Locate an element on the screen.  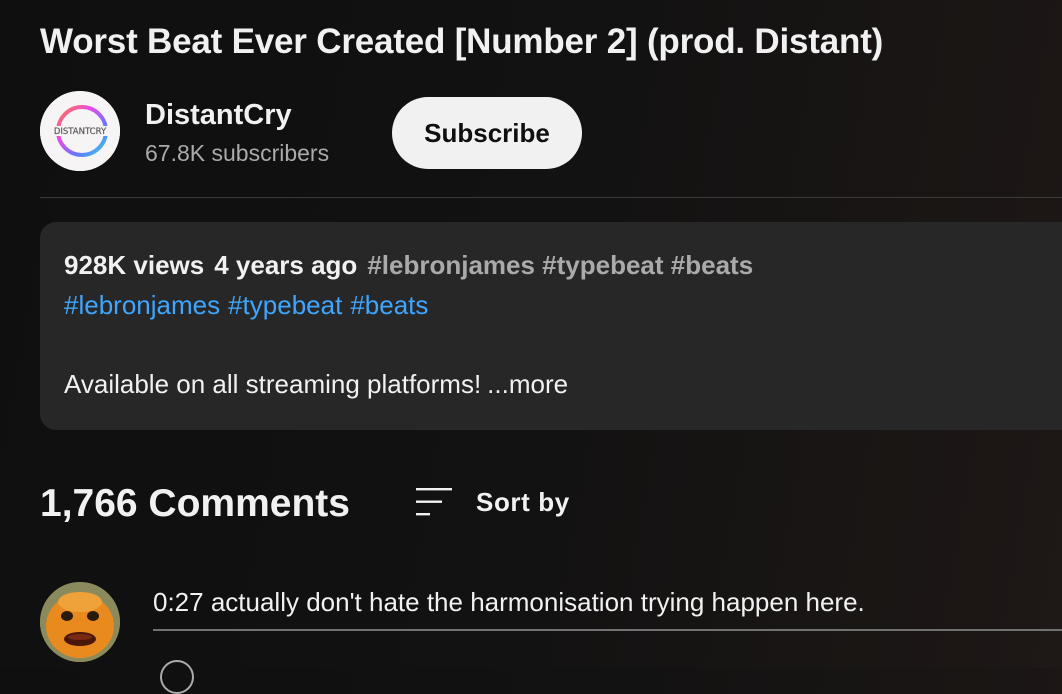
upload-age: 4 years ago is located at coordinates (286, 265).